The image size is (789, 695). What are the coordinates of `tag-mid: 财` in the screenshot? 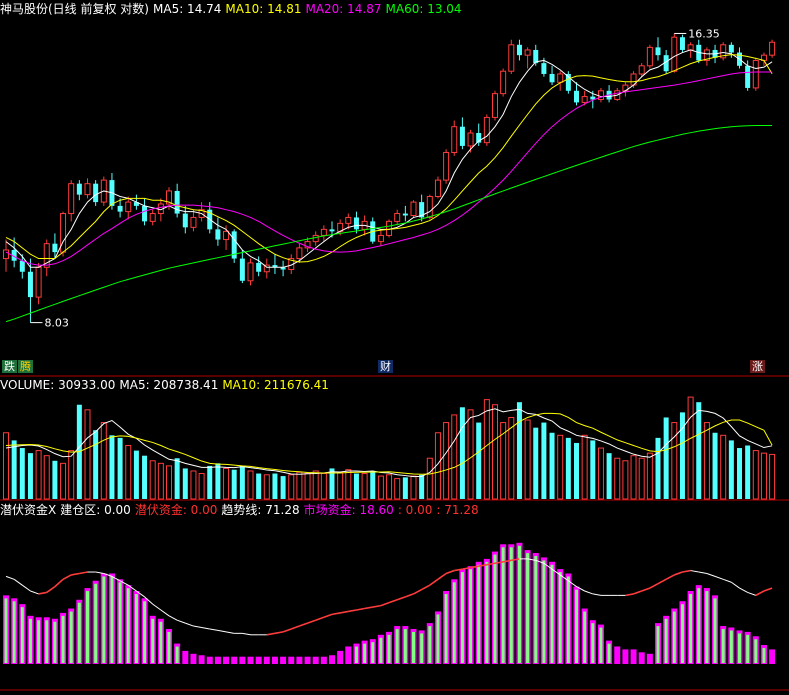 It's located at (385, 366).